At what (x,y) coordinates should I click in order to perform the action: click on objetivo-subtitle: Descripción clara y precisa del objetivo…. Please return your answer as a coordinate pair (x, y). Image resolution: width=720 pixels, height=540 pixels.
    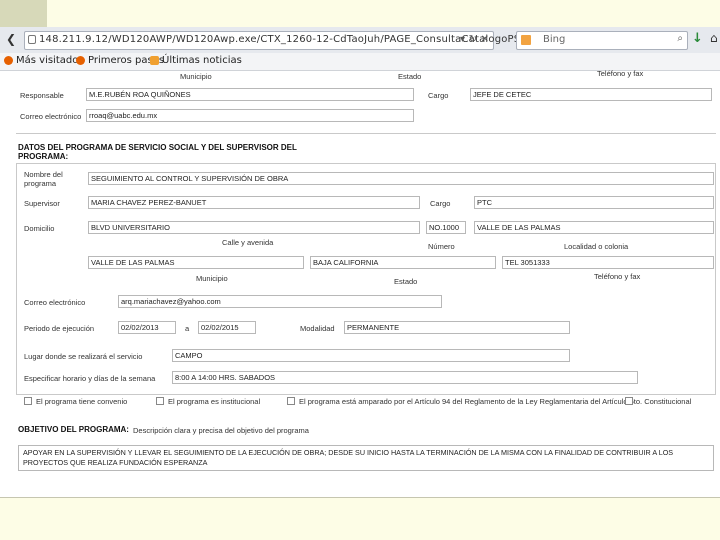
    Looking at the image, I should click on (221, 430).